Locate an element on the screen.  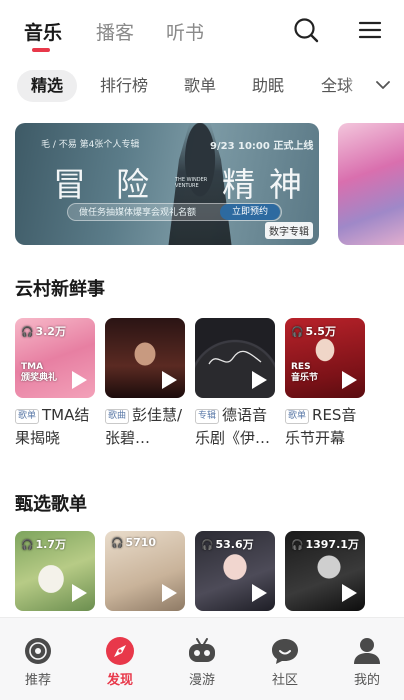
next-banner is located at coordinates (371, 184).